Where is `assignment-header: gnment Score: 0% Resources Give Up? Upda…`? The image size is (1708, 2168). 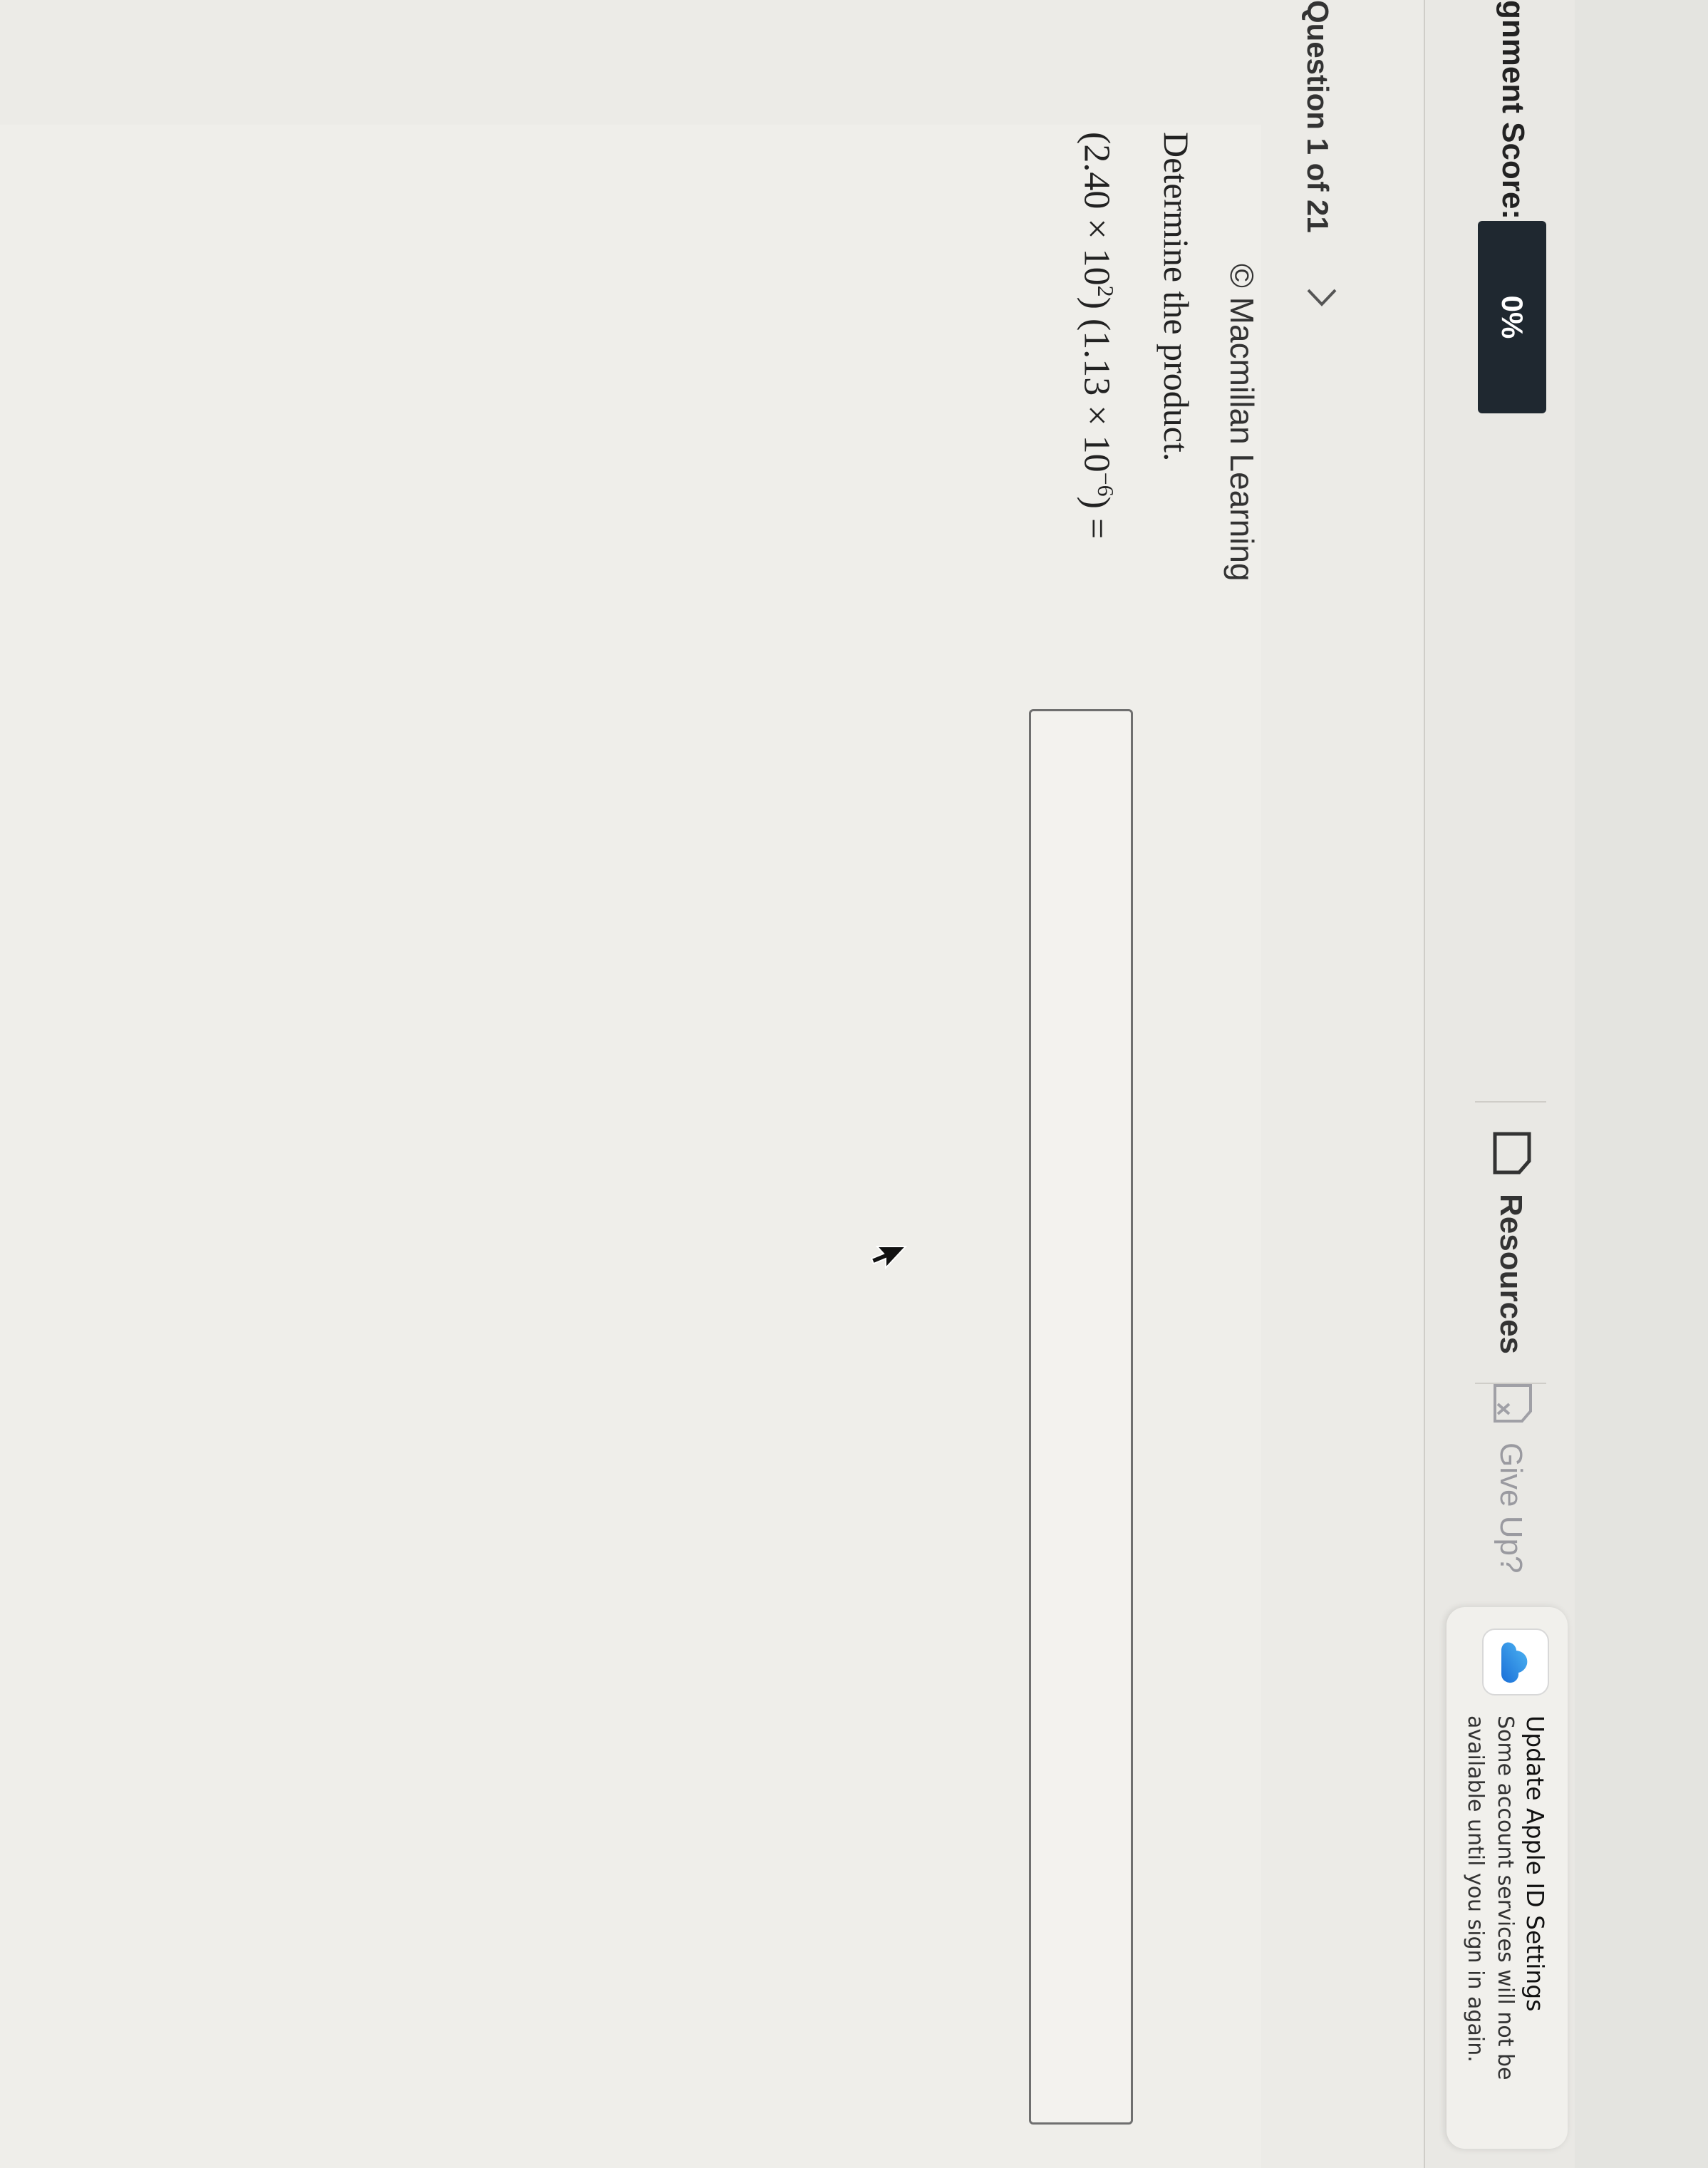
assignment-header: gnment Score: 0% Resources Give Up? Upda… is located at coordinates (1499, 1084).